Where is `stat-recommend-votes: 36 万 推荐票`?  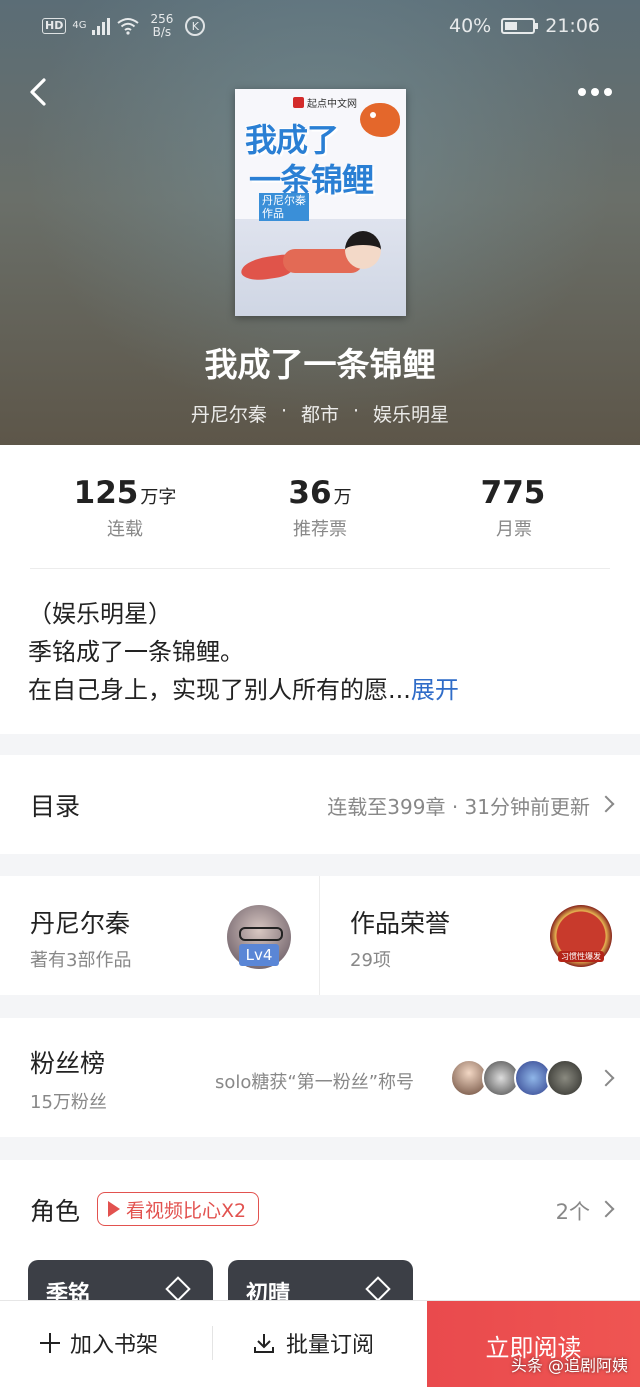 stat-recommend-votes: 36 万 推荐票 is located at coordinates (320, 508).